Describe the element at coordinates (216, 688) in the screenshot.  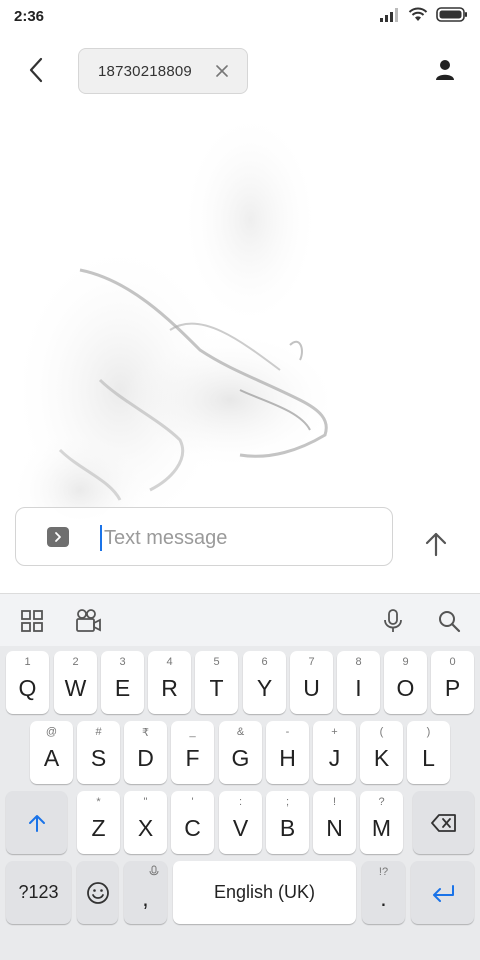
I see `key-label: T` at that location.